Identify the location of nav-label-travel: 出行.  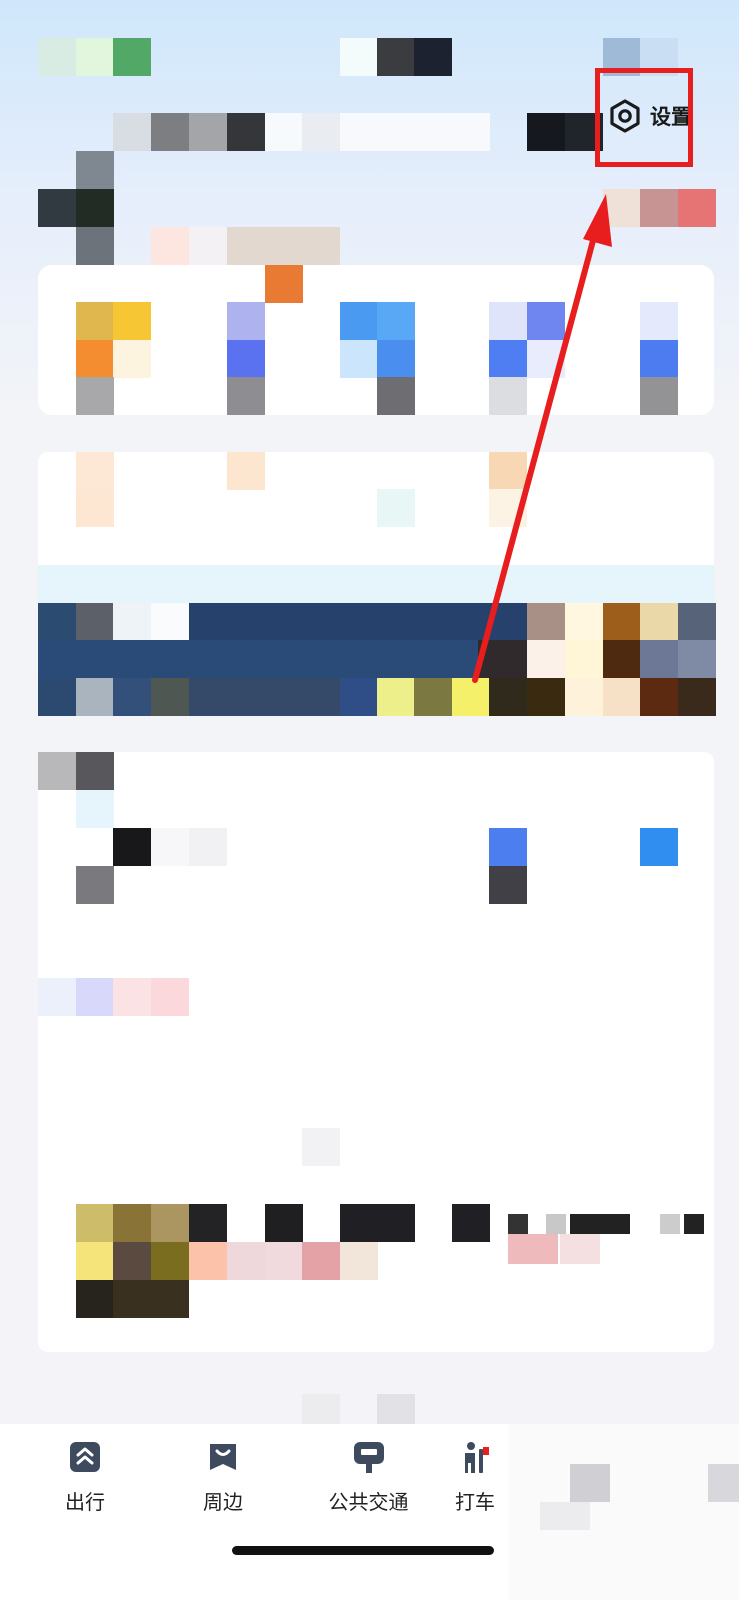
(85, 1502).